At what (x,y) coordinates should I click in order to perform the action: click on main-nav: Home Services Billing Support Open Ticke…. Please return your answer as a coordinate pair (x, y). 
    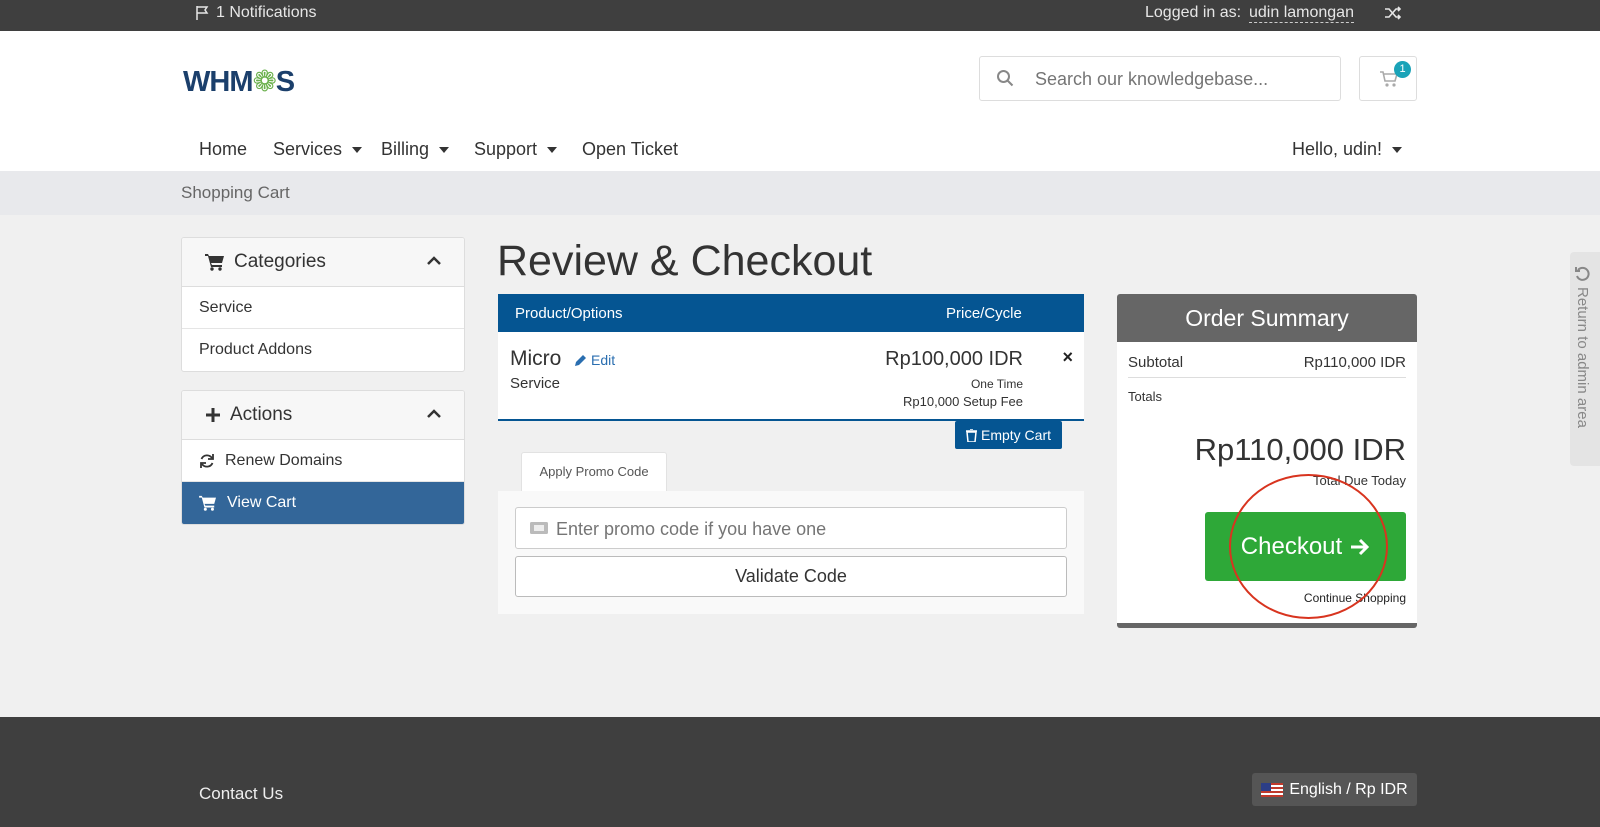
    Looking at the image, I should click on (800, 152).